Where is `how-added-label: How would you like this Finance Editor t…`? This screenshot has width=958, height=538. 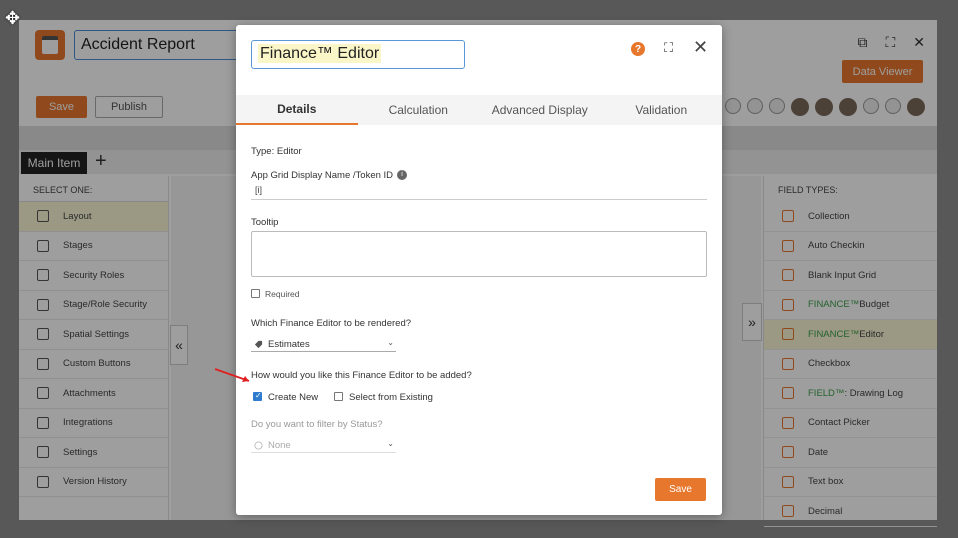 how-added-label: How would you like this Finance Editor t… is located at coordinates (361, 375).